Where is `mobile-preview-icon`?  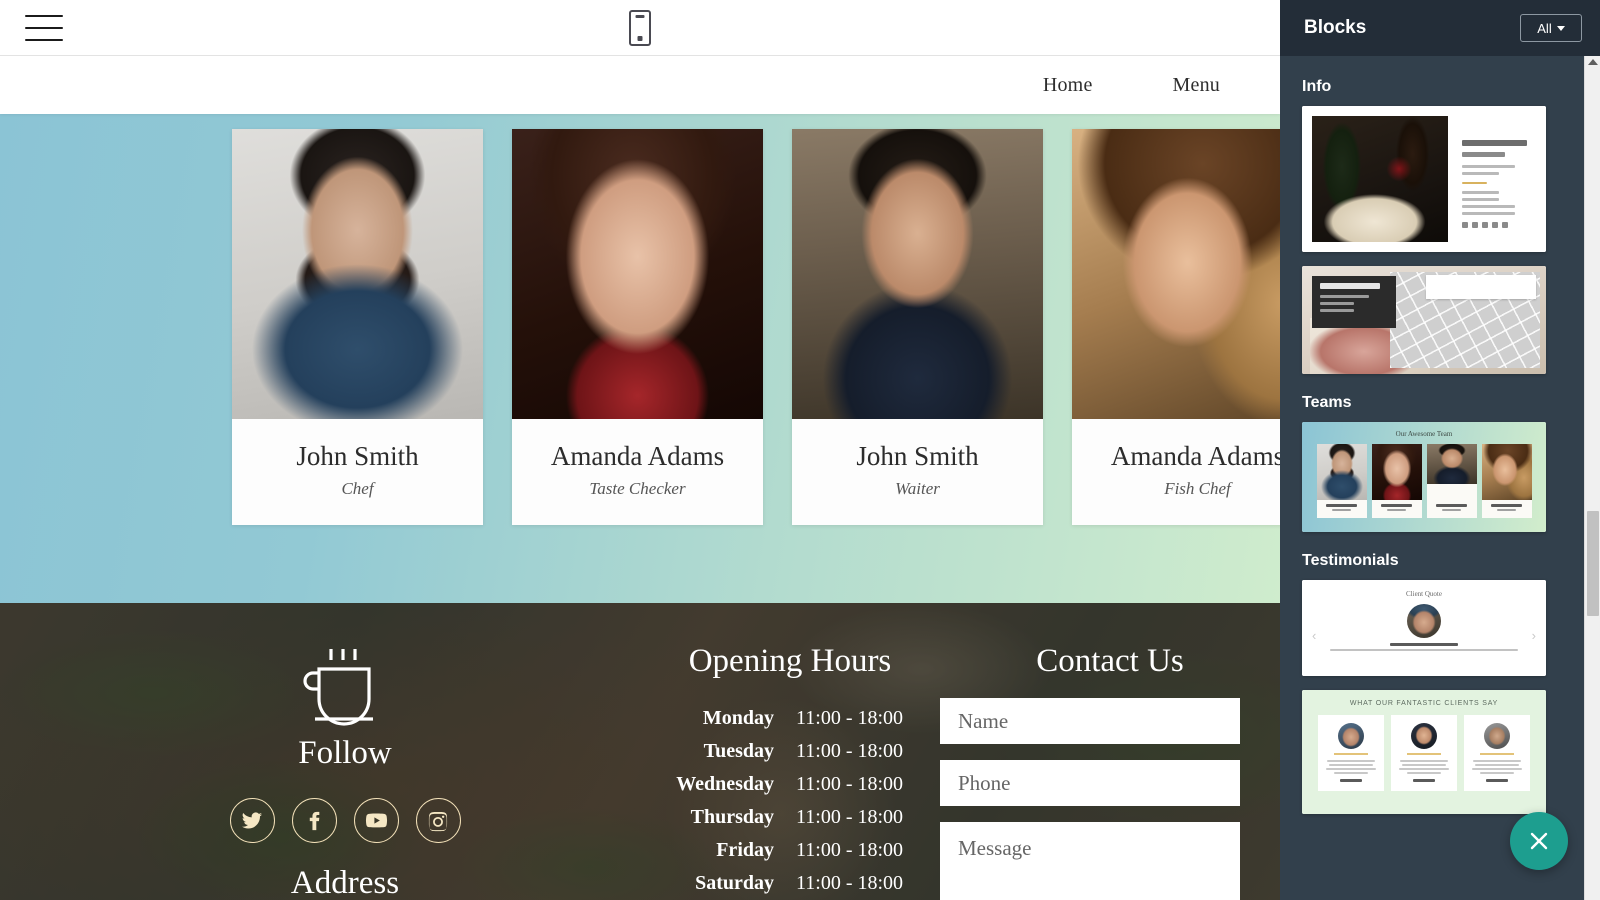 mobile-preview-icon is located at coordinates (640, 27).